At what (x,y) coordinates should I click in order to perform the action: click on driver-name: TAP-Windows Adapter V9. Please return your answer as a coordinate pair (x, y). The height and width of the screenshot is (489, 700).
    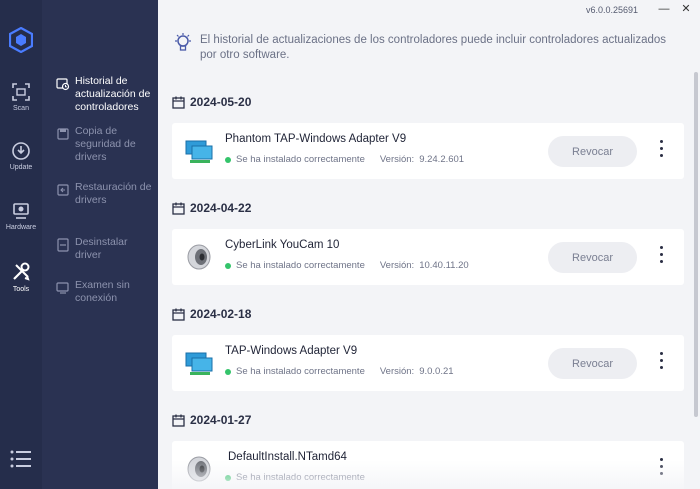
    Looking at the image, I should click on (291, 351).